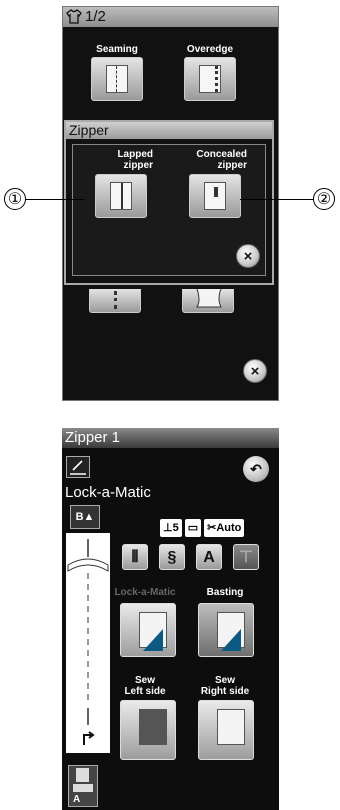  What do you see at coordinates (117, 79) in the screenshot?
I see `seaming-icon` at bounding box center [117, 79].